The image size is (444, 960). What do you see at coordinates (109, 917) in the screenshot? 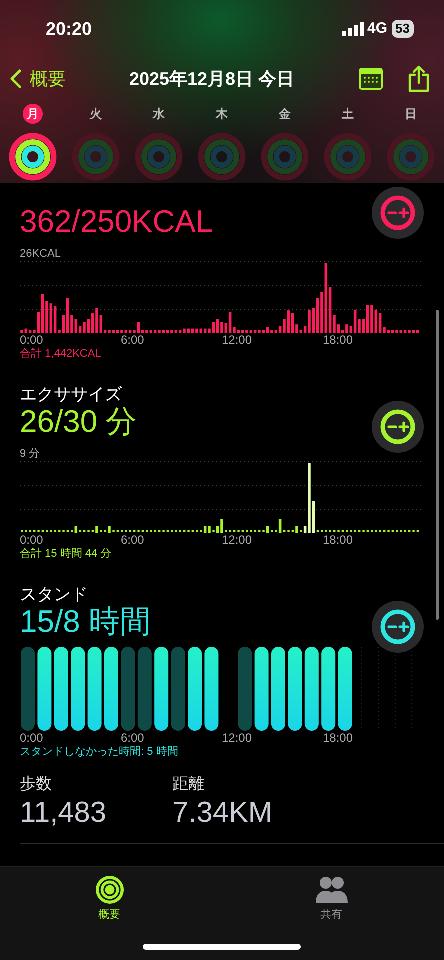
I see `tab-bar-item: 概要` at bounding box center [109, 917].